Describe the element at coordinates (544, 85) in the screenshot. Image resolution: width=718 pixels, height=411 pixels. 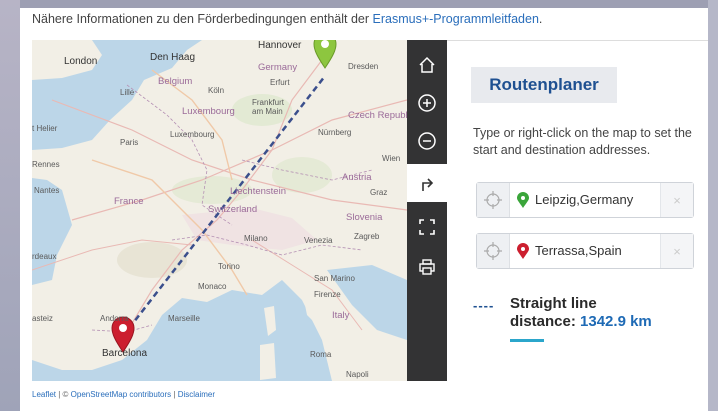
I see `route-planner-title: Routenplaner` at that location.